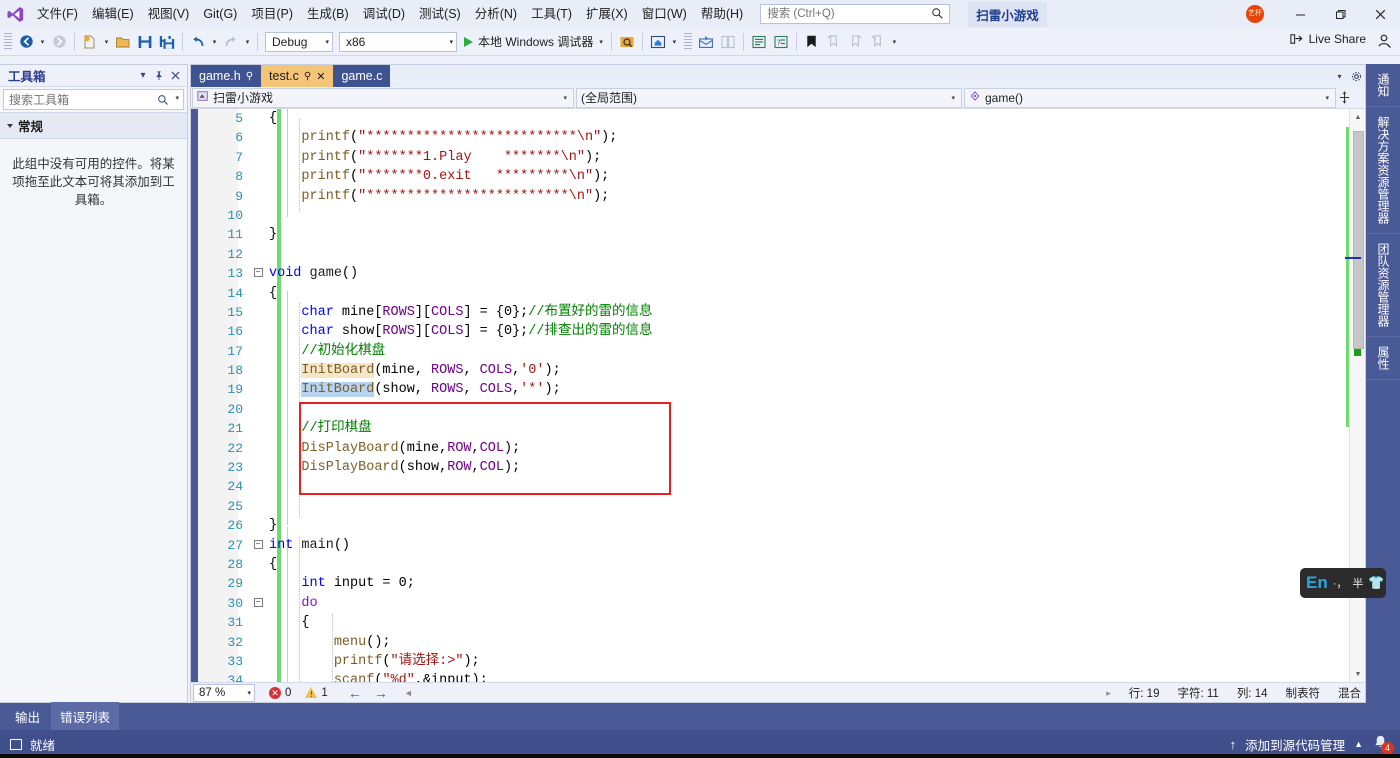 This screenshot has width=1400, height=758. I want to click on menu-item-3: Git(G), so click(220, 14).